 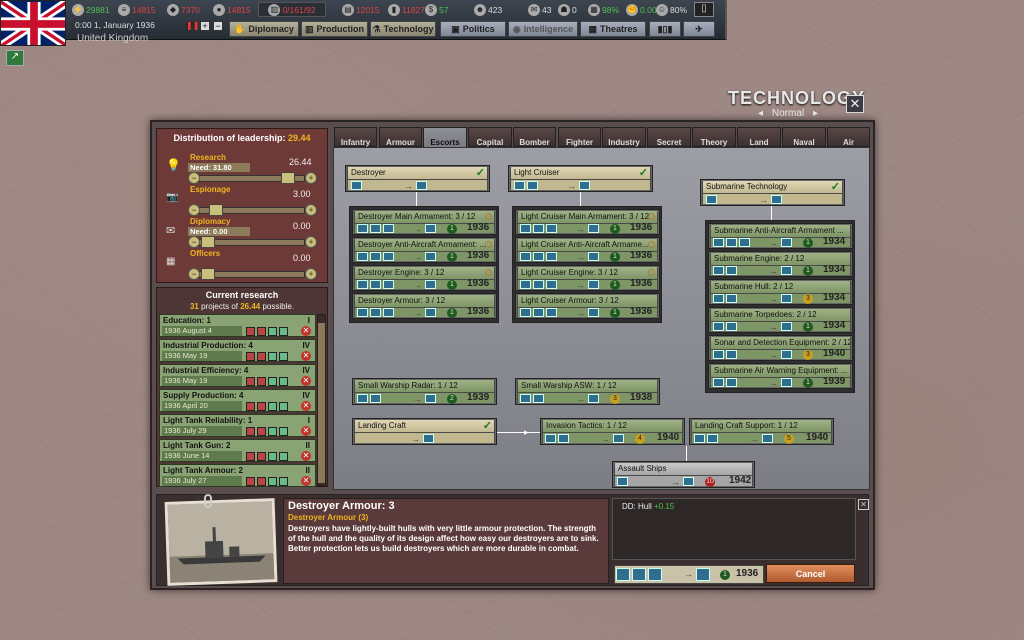 What do you see at coordinates (445, 138) in the screenshot?
I see `tab-escorts: Escorts` at bounding box center [445, 138].